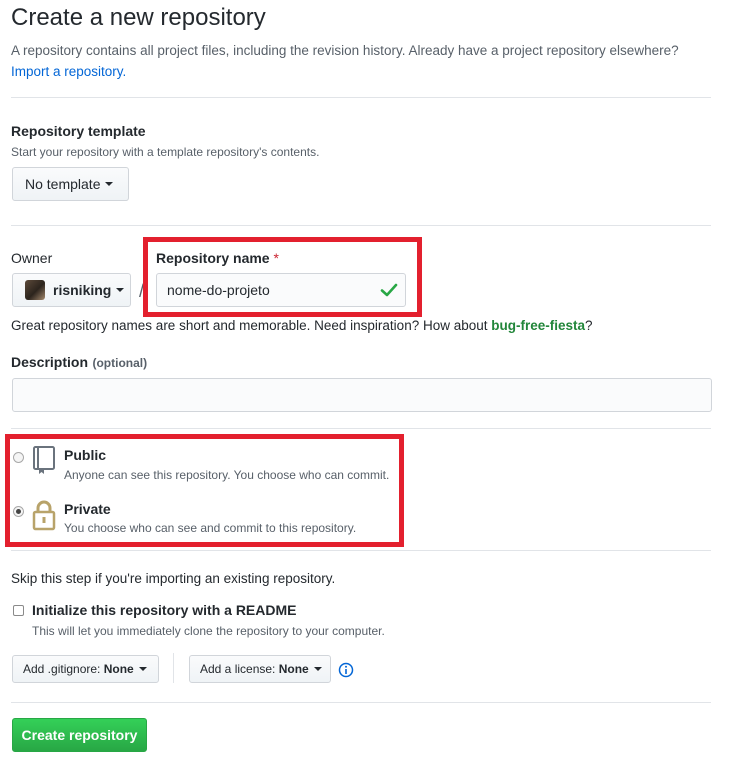 Image resolution: width=729 pixels, height=762 pixels. I want to click on gitignore-prefix: Add .gitignore:, so click(62, 669).